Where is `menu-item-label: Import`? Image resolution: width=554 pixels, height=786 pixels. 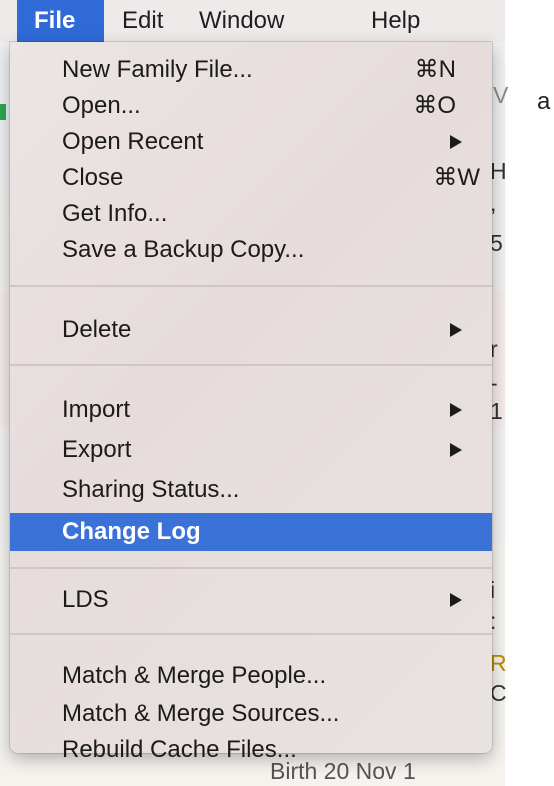
menu-item-label: Import is located at coordinates (96, 409).